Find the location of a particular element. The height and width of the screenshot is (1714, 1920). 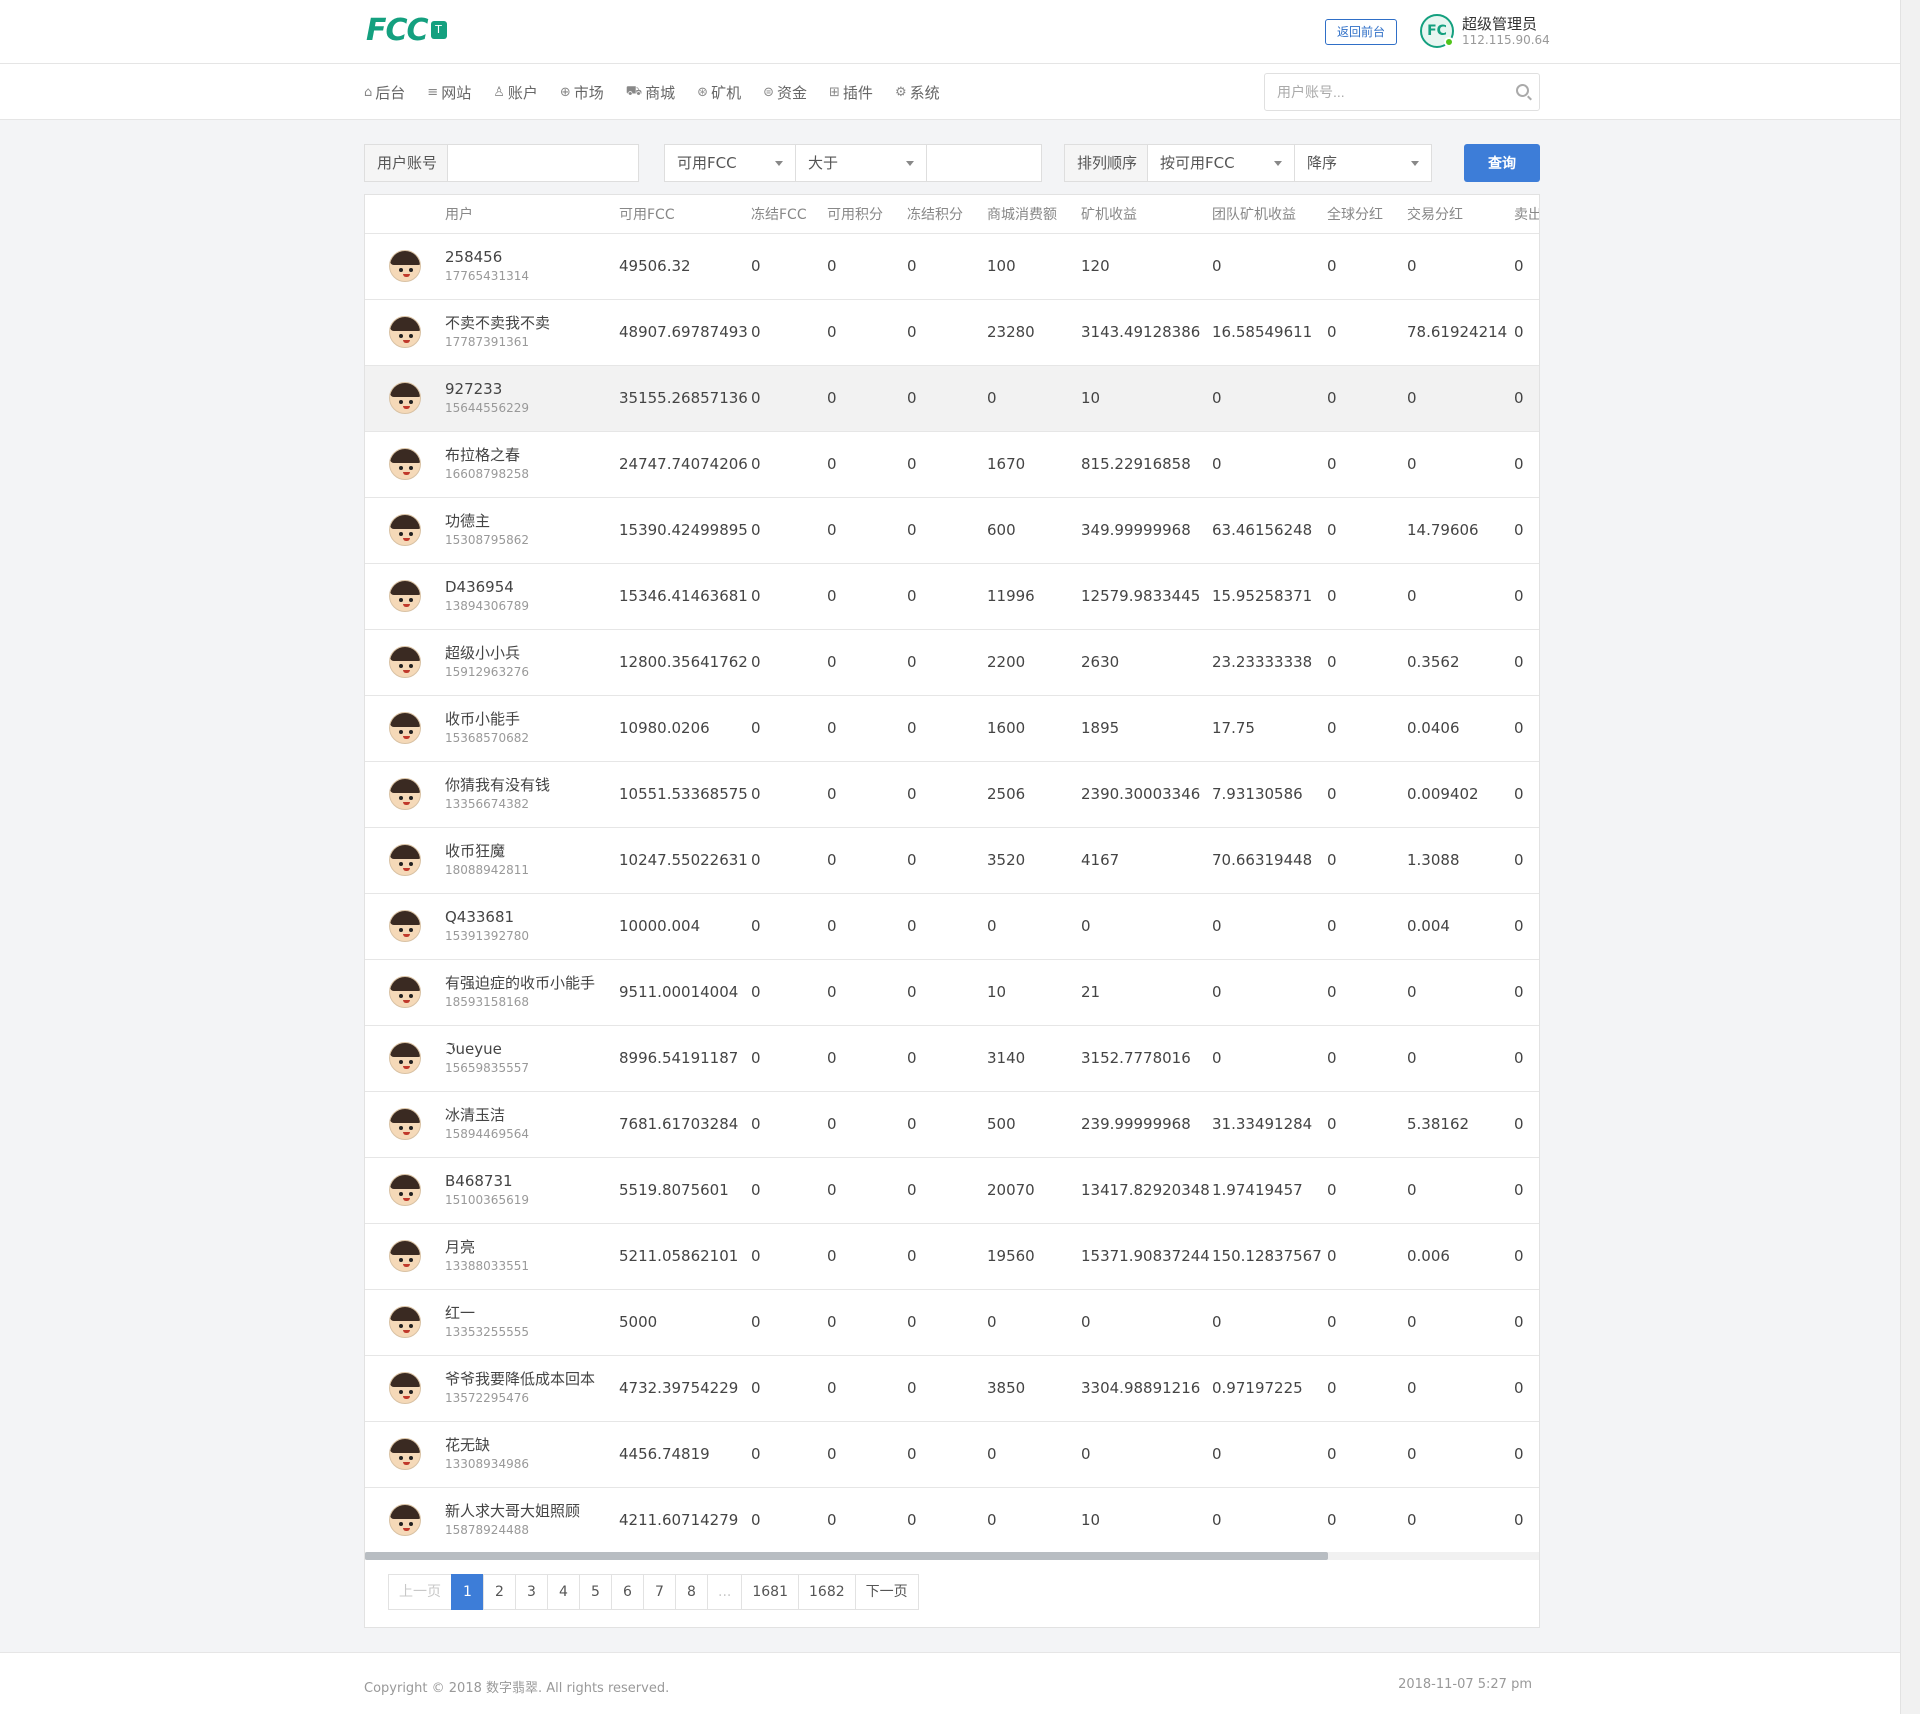

sort-order-select: 降序 is located at coordinates (1363, 163).